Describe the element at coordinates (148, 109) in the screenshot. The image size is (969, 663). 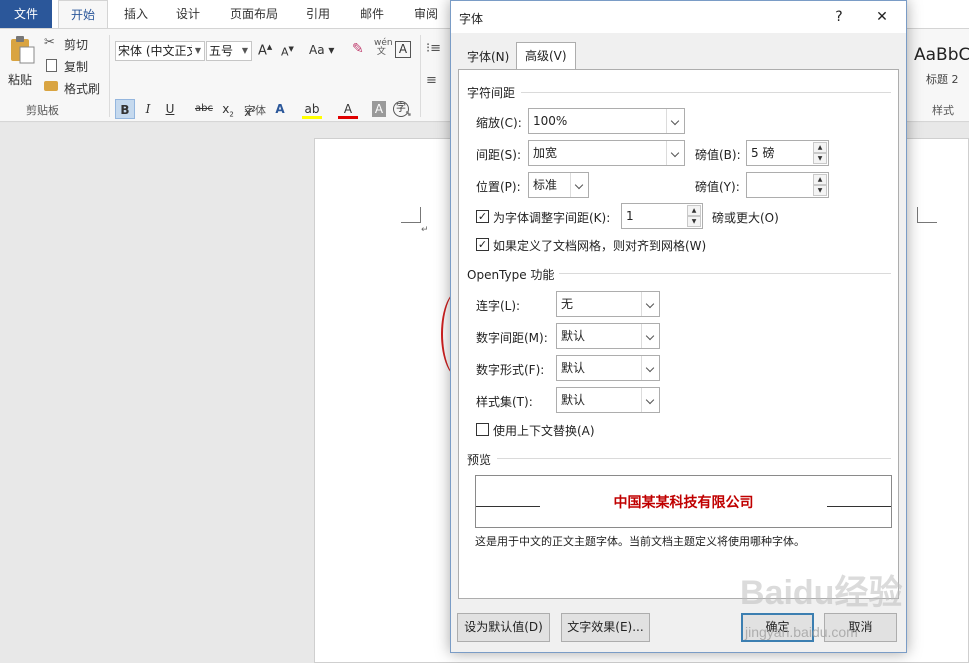
I see `italic-icon: I` at that location.